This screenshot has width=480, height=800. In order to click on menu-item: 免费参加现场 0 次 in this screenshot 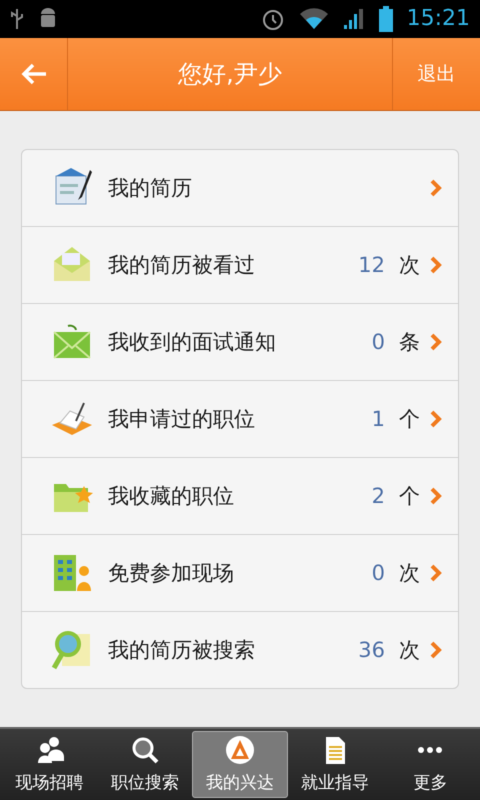, I will do `click(240, 572)`.